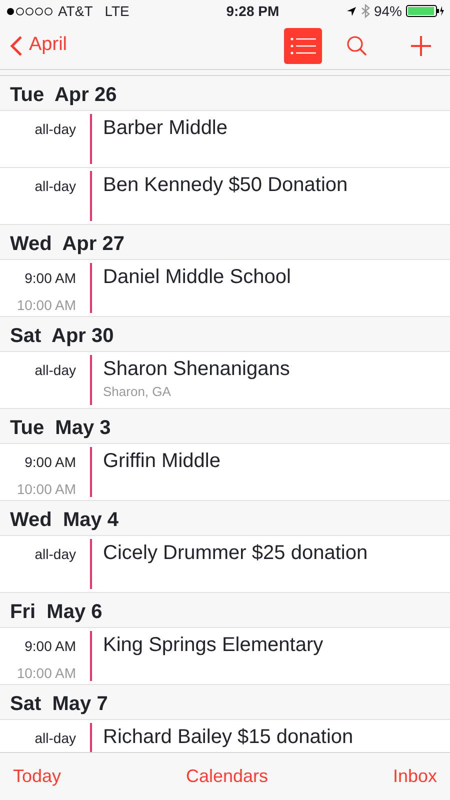 This screenshot has width=450, height=800. Describe the element at coordinates (196, 369) in the screenshot. I see `event-title: Sharon Shenanigans` at that location.